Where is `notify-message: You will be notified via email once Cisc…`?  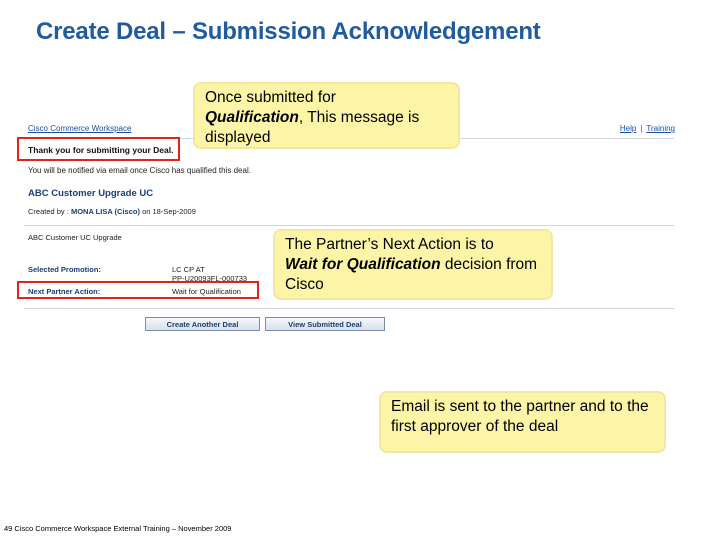 notify-message: You will be notified via email once Cisc… is located at coordinates (139, 170).